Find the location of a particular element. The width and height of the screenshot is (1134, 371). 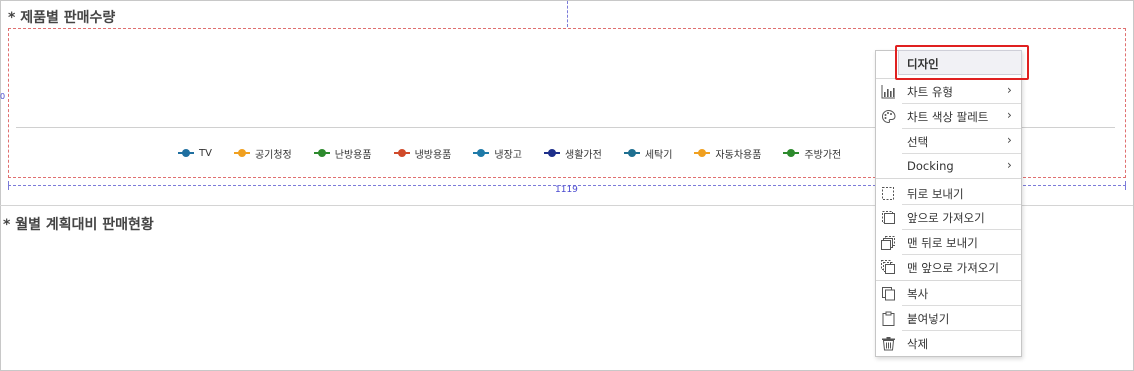

legend-label: 세탁기 is located at coordinates (658, 155).